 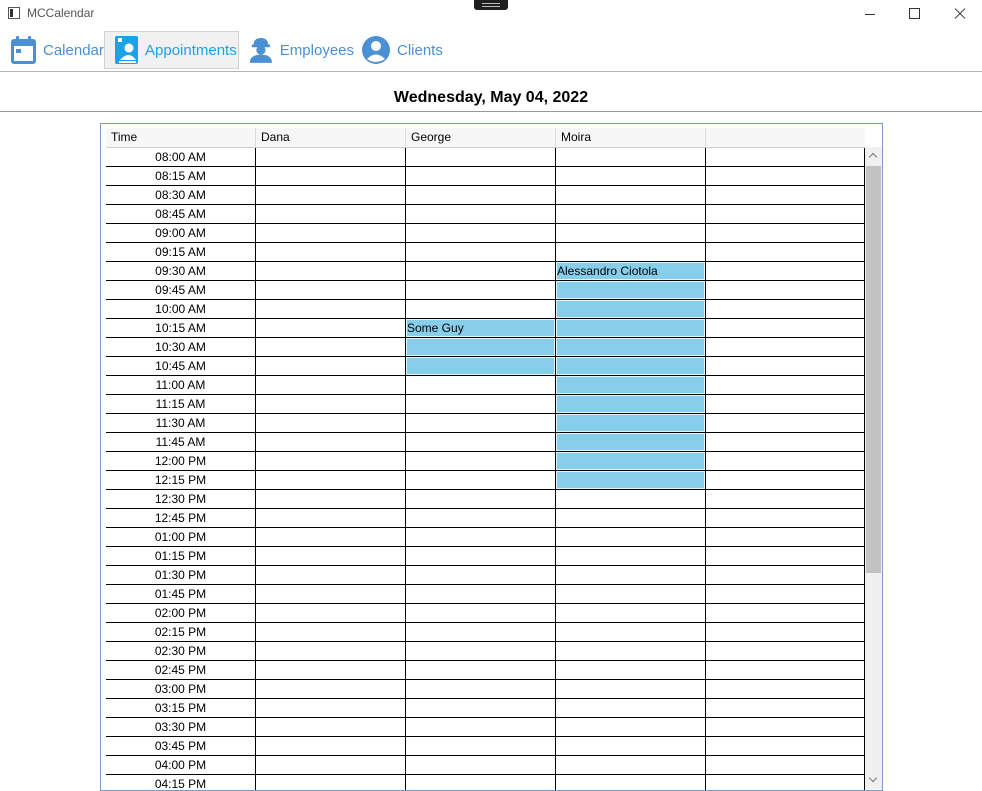 I want to click on column-header-moira: Moira, so click(x=631, y=137).